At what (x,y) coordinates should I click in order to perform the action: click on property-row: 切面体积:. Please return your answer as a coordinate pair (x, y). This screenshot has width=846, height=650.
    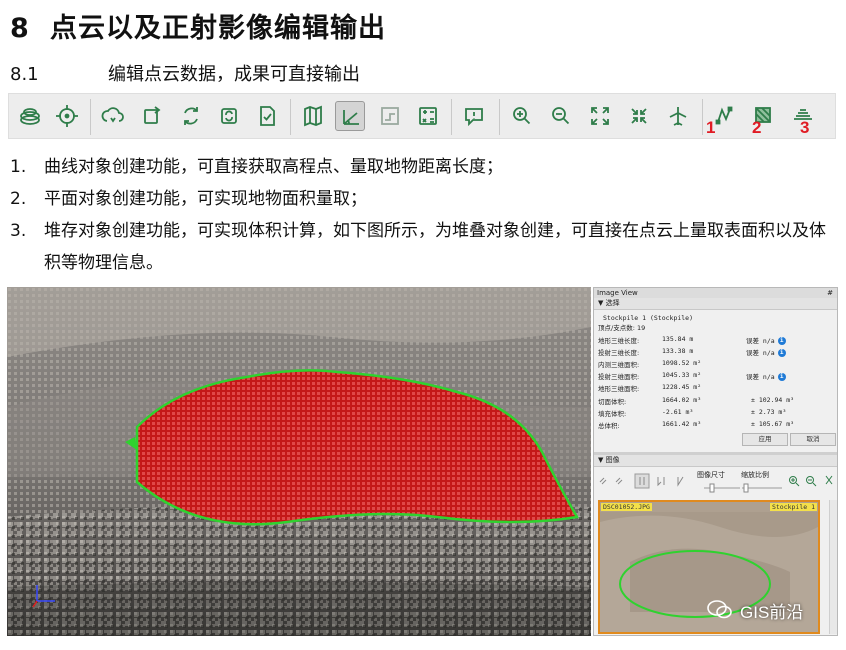
    Looking at the image, I should click on (612, 401).